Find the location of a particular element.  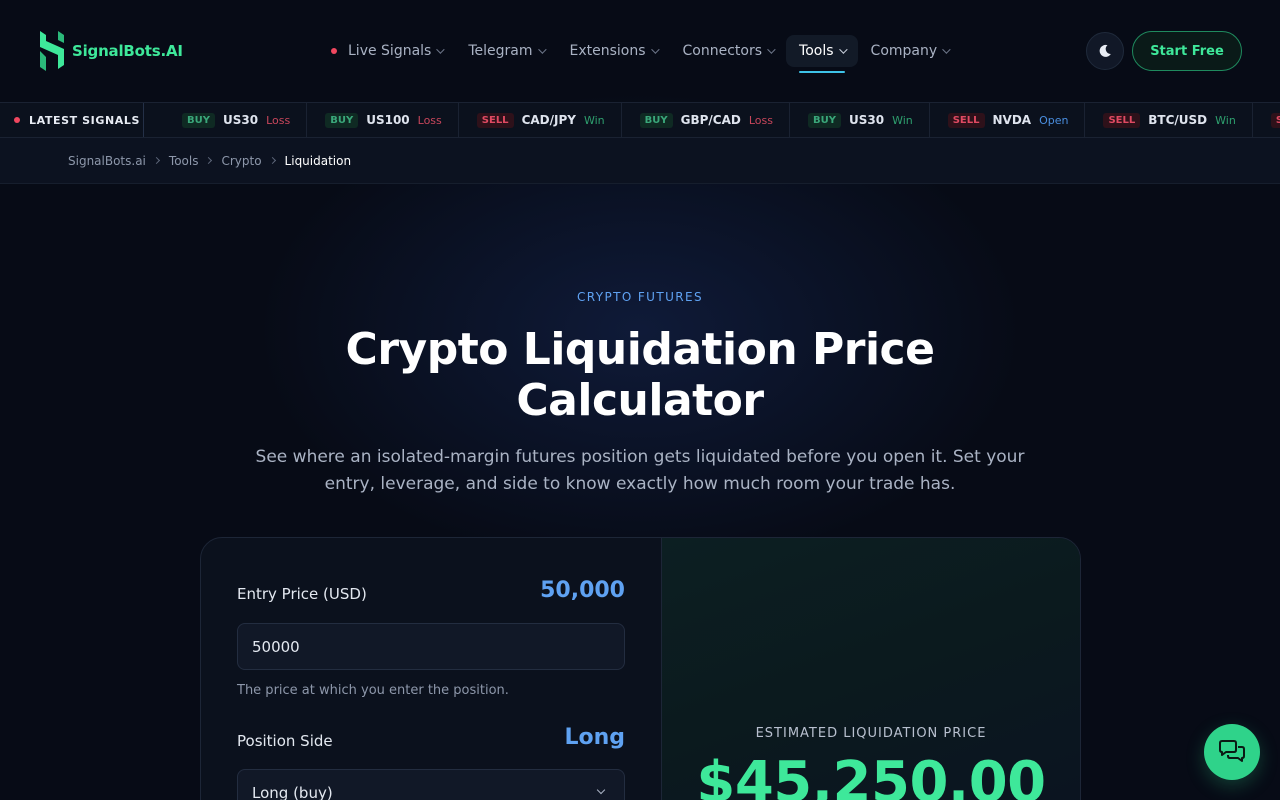

position-side-select: Long (buy) is located at coordinates (431, 784).